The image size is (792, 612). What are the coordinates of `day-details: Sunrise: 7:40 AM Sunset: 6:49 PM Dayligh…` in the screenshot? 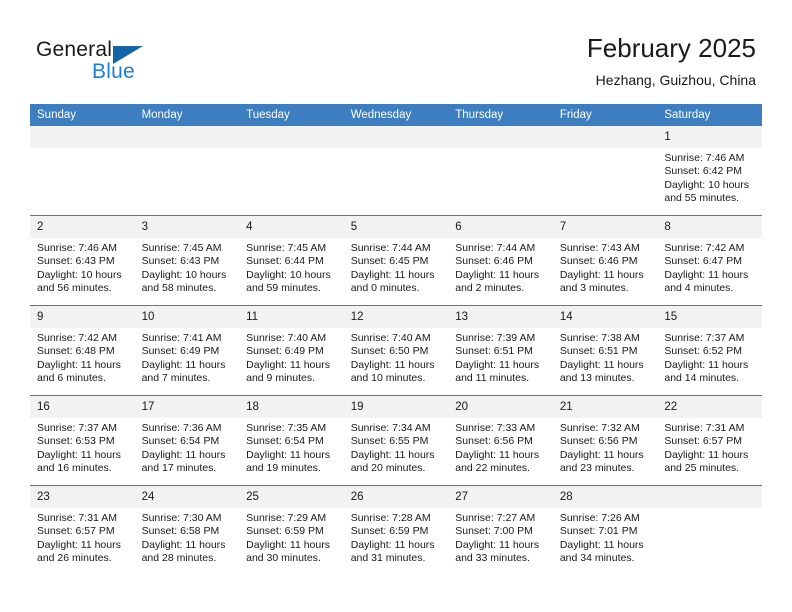 It's located at (291, 357).